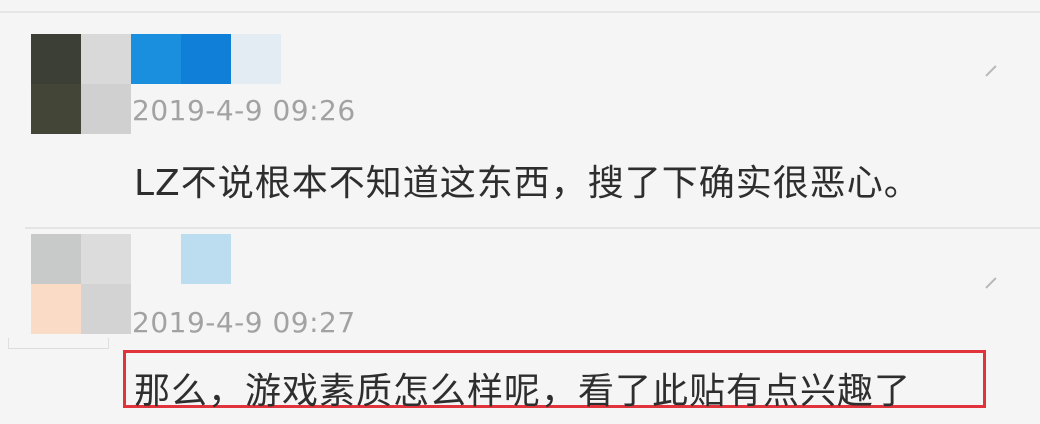  I want to click on avatar-shadow, so click(58, 343).